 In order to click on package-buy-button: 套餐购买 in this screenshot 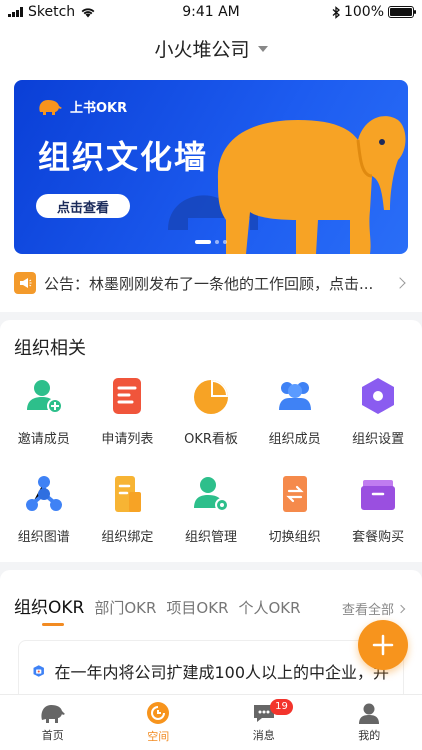, I will do `click(378, 513)`.